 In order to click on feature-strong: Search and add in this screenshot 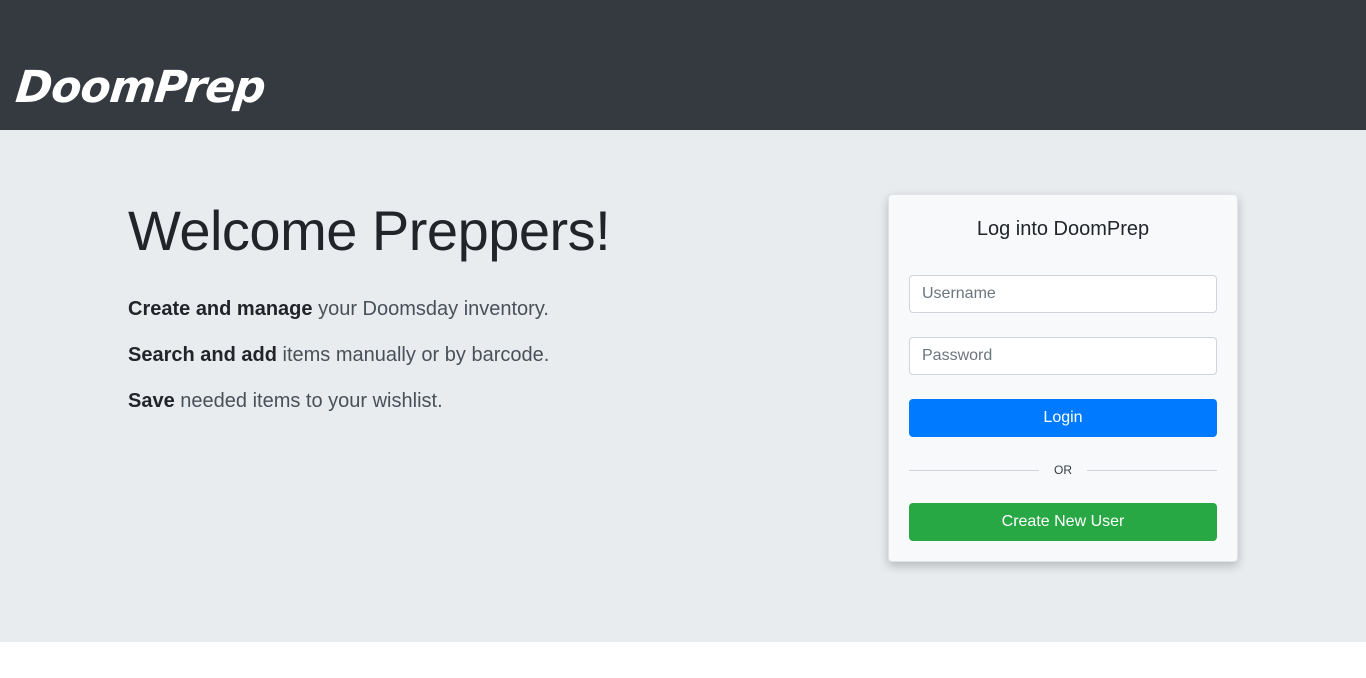, I will do `click(202, 355)`.